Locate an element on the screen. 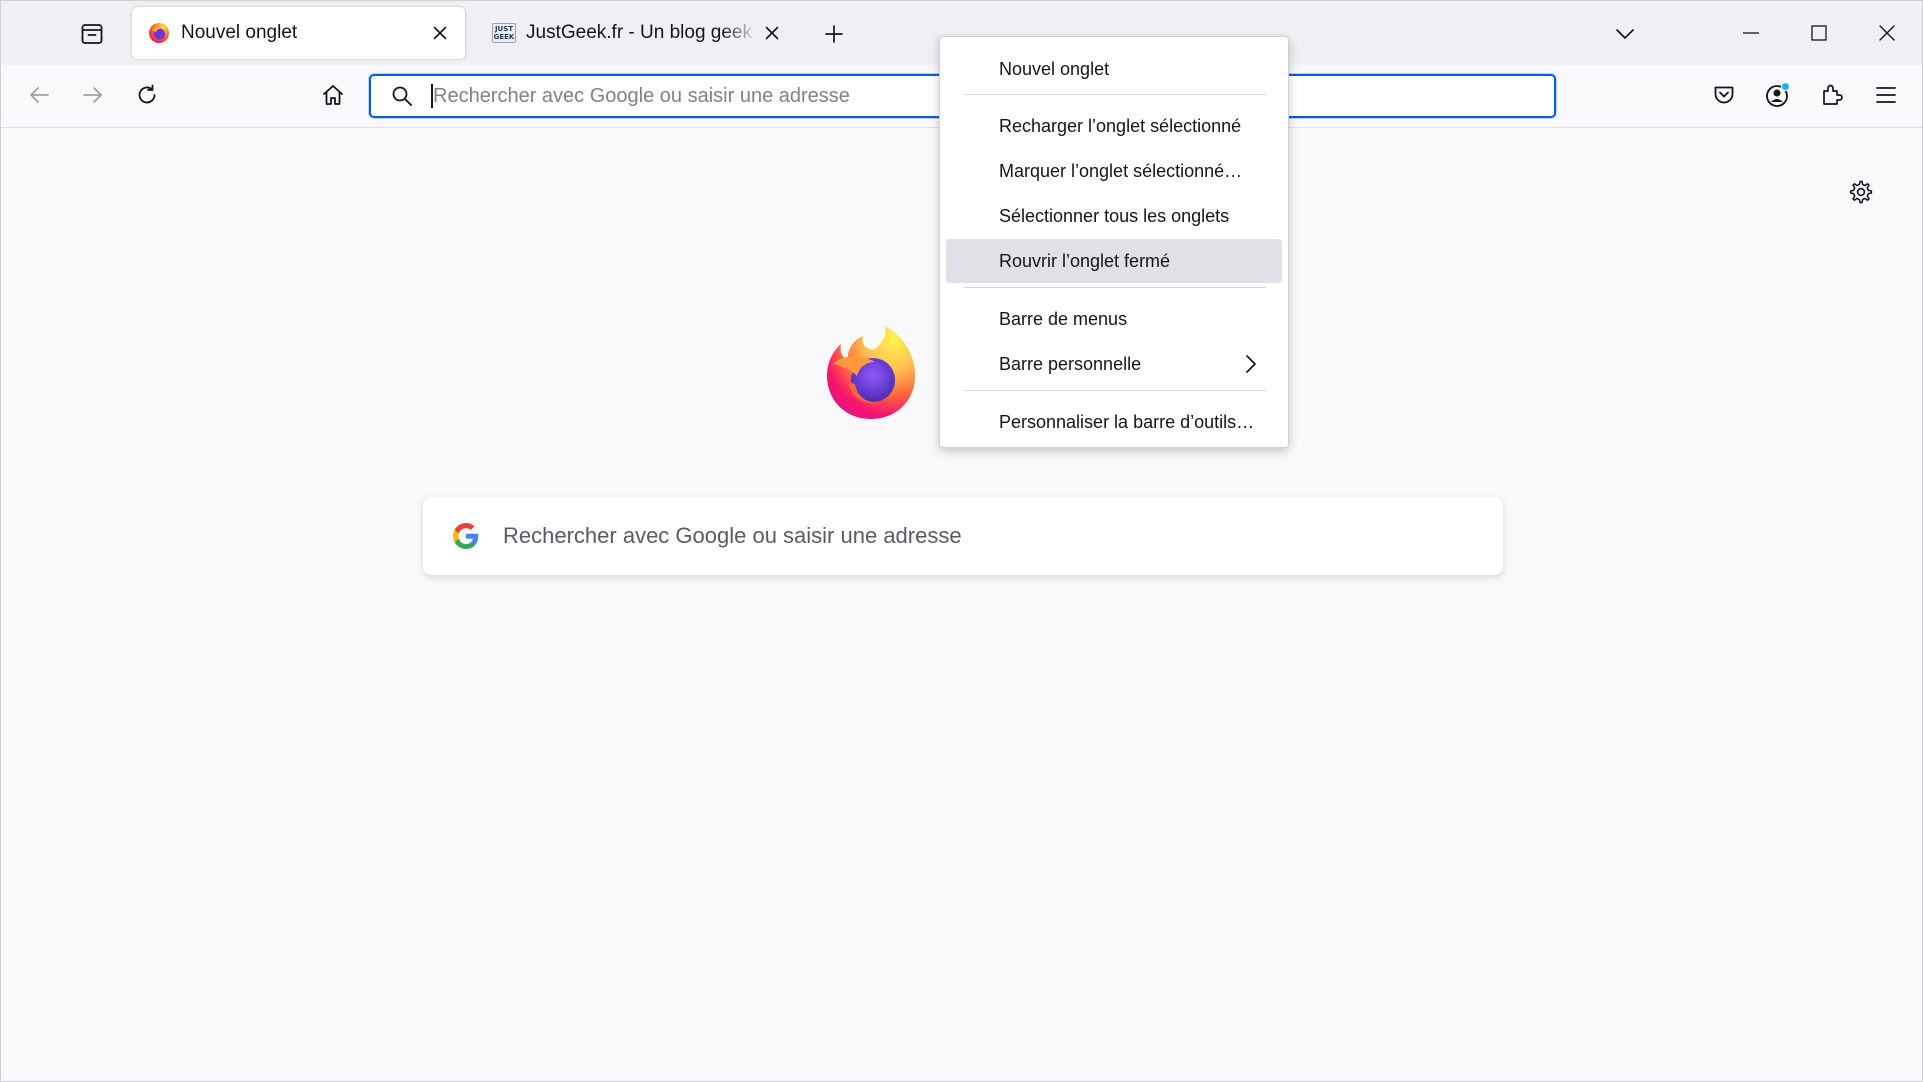 Image resolution: width=1923 pixels, height=1082 pixels. search-icon is located at coordinates (402, 96).